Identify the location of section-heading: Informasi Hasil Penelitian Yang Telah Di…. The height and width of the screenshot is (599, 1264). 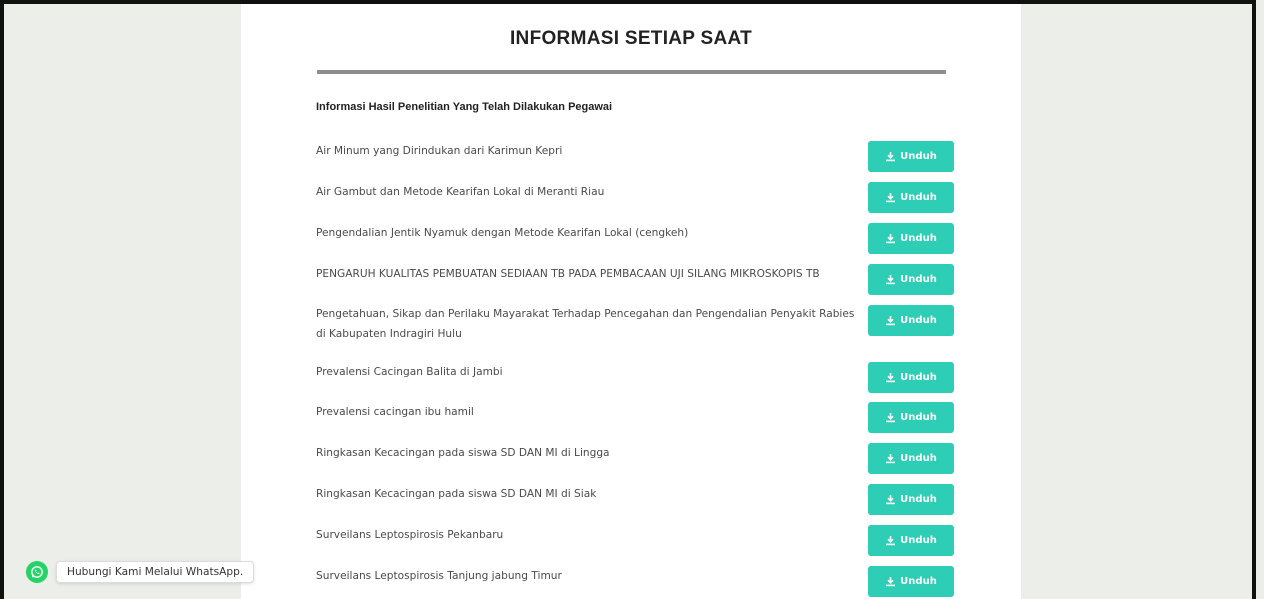
(464, 107).